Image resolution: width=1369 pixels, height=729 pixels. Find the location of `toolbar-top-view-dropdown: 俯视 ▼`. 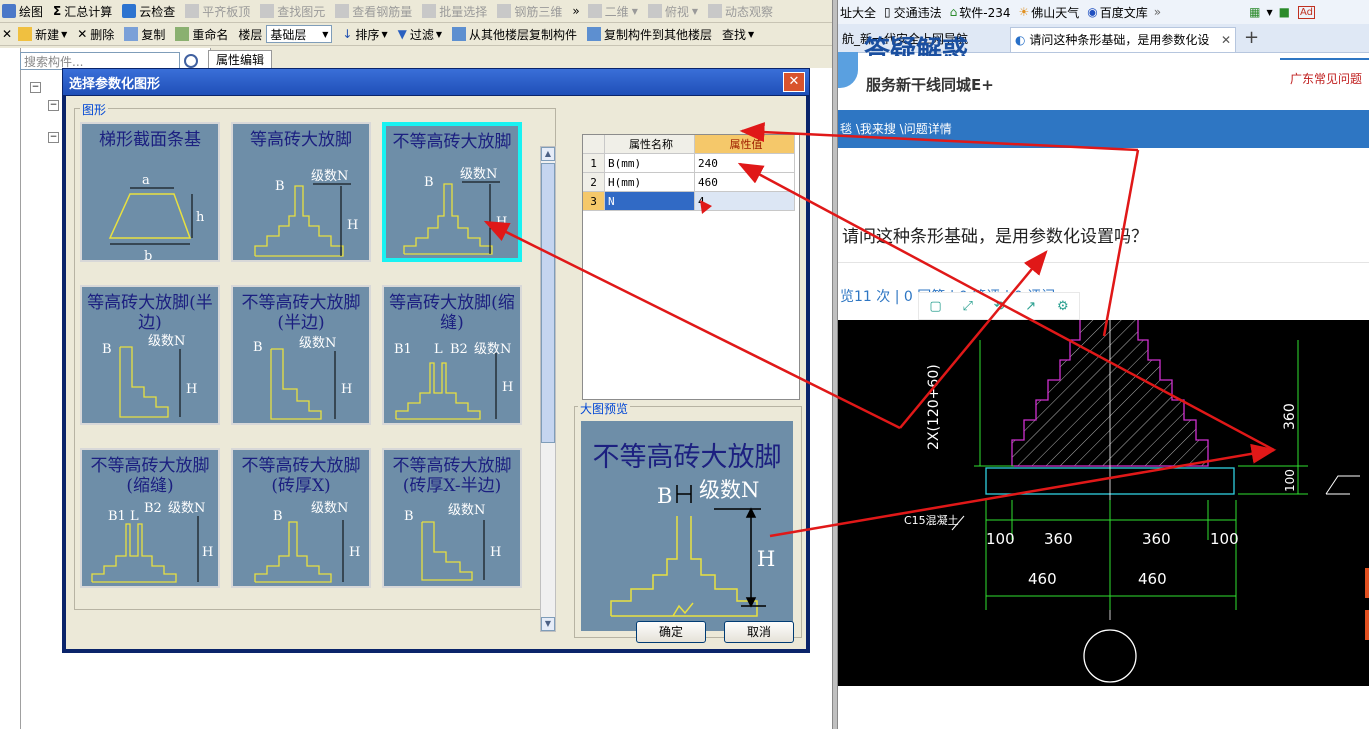

toolbar-top-view-dropdown: 俯视 ▼ is located at coordinates (673, 11).